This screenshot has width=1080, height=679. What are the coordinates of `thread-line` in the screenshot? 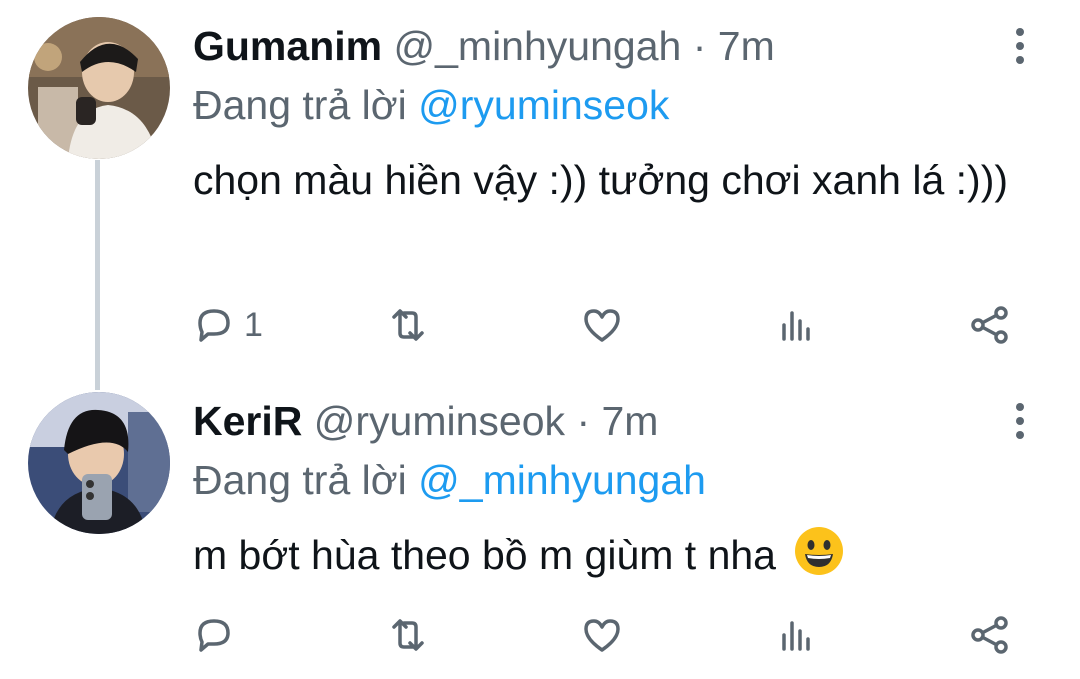 It's located at (97, 275).